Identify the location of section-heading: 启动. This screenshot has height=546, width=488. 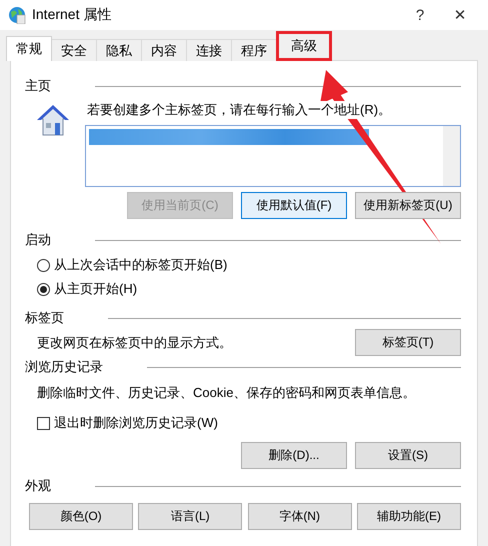
(38, 240).